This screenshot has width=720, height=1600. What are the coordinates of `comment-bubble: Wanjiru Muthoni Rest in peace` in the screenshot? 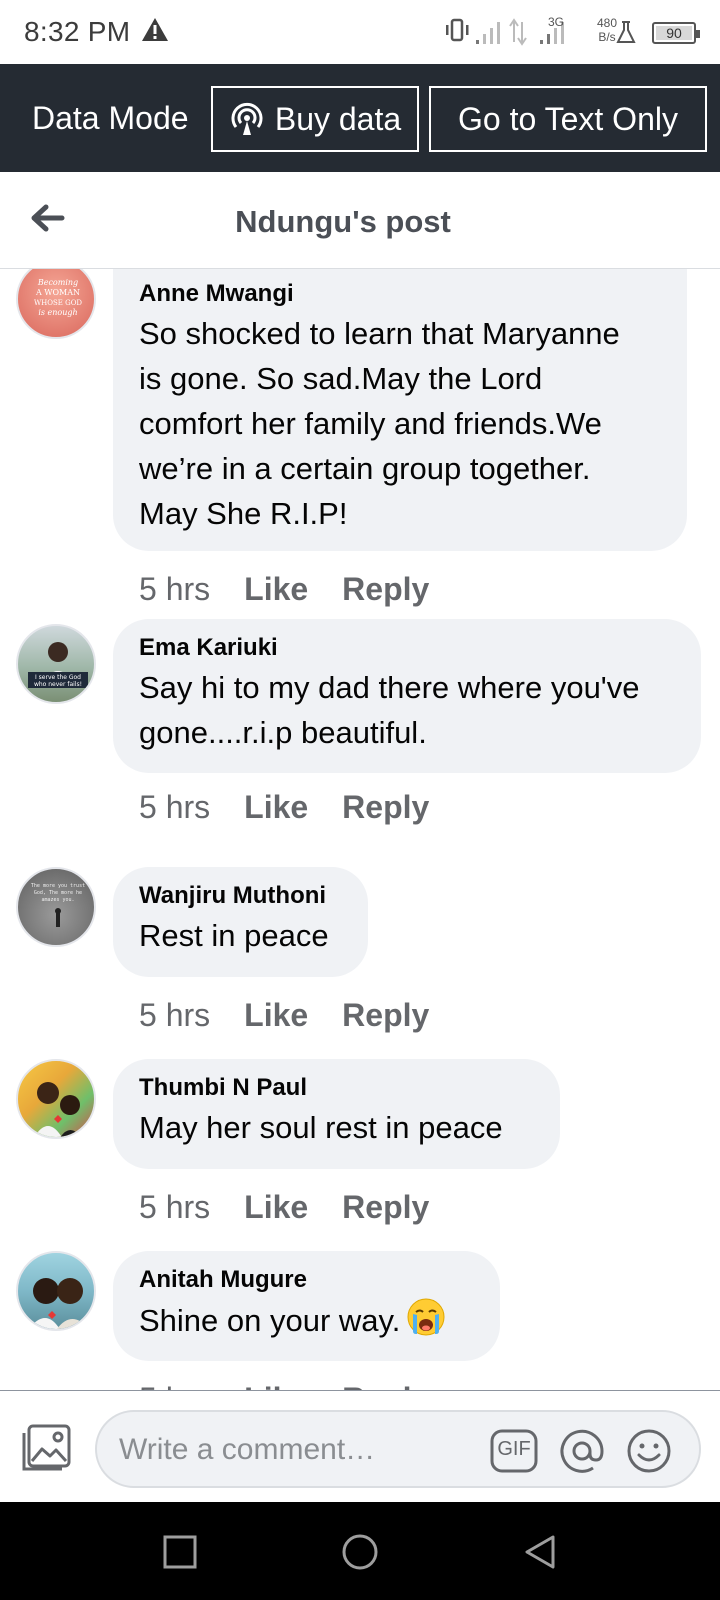 It's located at (240, 922).